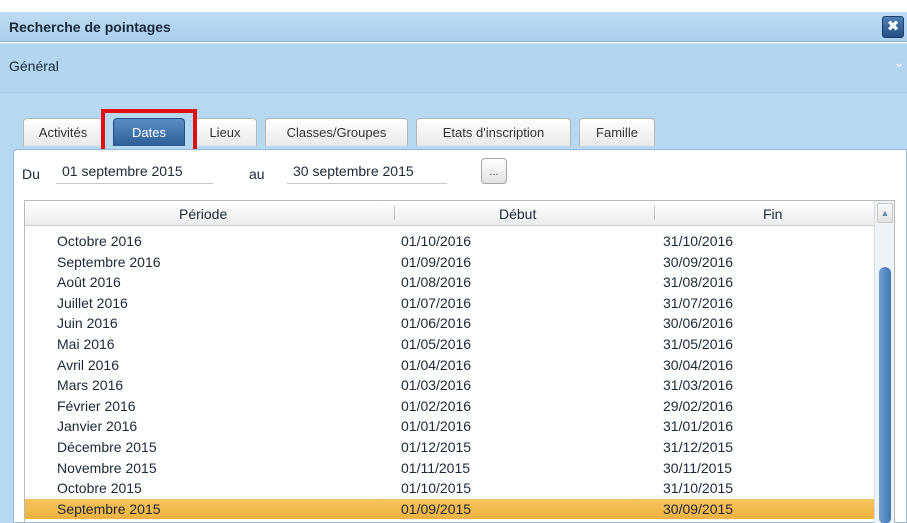 The height and width of the screenshot is (523, 907). I want to click on cell-fin: 31/07/2016, so click(698, 302).